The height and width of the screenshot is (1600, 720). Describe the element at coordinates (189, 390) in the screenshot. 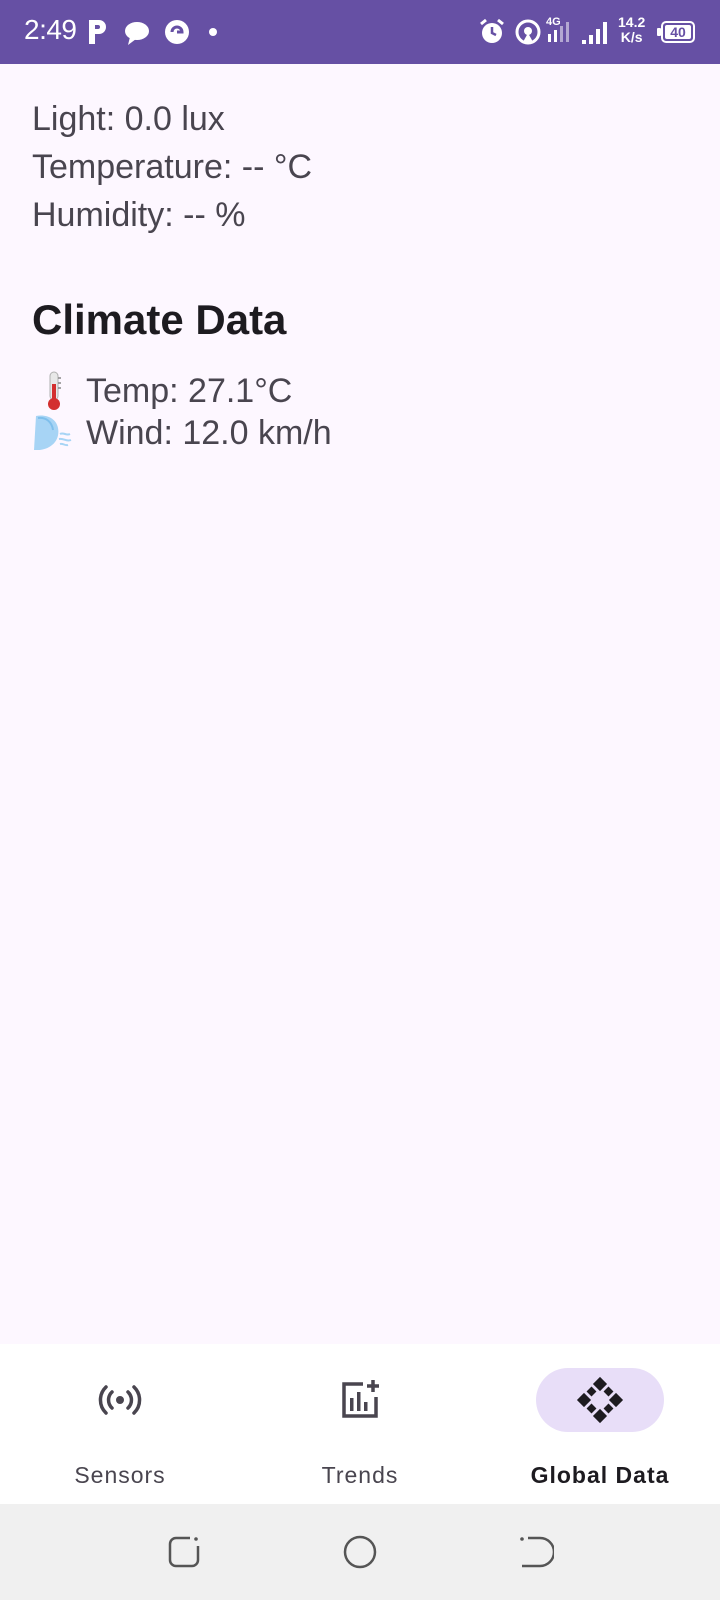

I see `climate-temp-value: Temp: 27.1°C` at that location.